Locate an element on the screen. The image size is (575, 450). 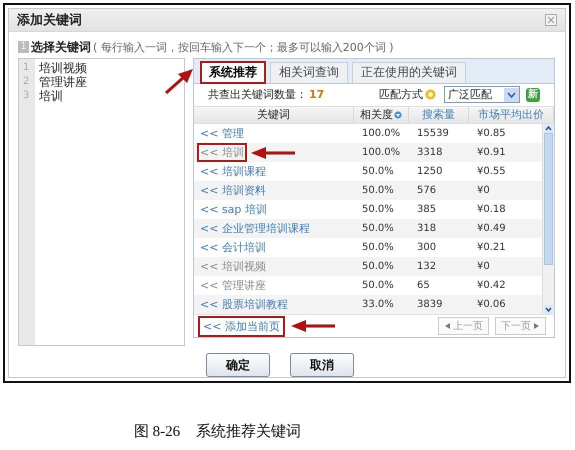
select-value: 广泛匹配 is located at coordinates (470, 94).